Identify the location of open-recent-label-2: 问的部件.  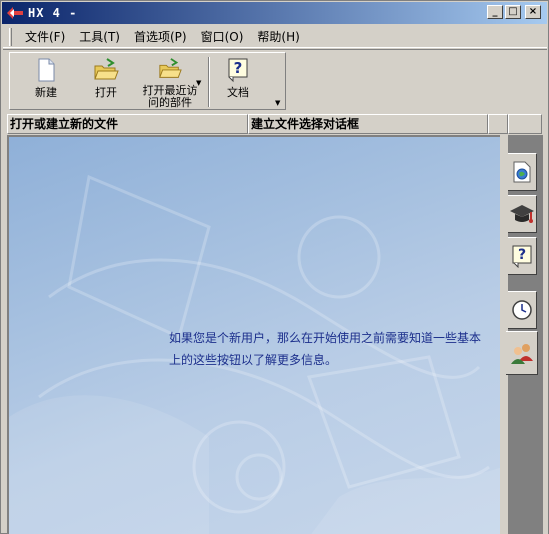
(170, 102).